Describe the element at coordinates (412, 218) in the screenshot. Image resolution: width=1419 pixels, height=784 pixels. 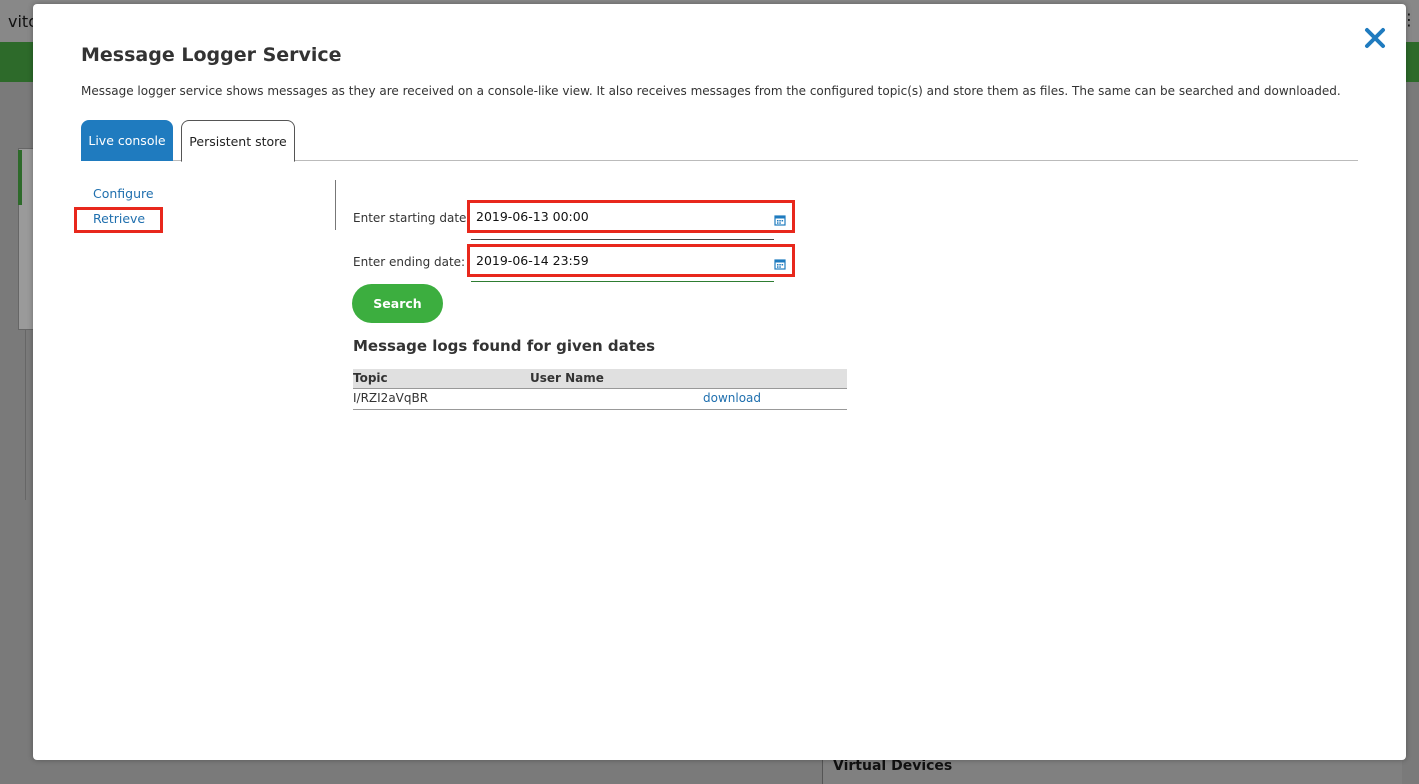
I see `start-date-label: Enter starting date:` at that location.